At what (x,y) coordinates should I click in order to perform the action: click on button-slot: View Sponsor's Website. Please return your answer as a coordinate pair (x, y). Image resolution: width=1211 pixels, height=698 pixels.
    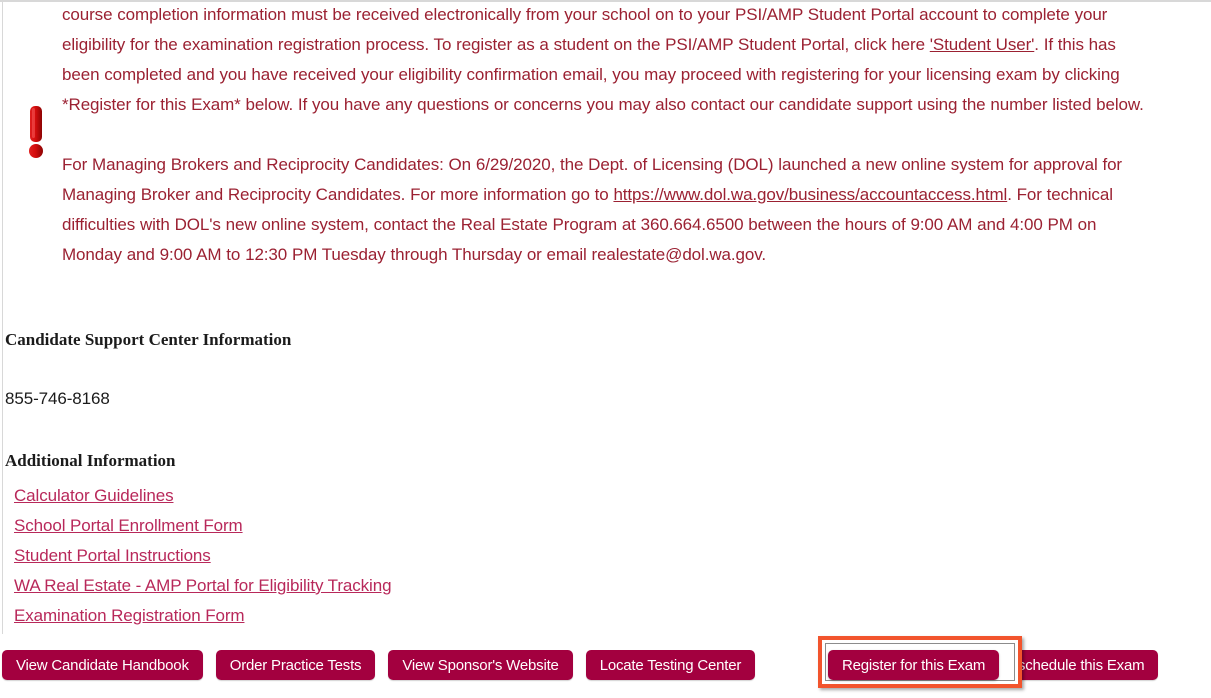
    Looking at the image, I should click on (480, 665).